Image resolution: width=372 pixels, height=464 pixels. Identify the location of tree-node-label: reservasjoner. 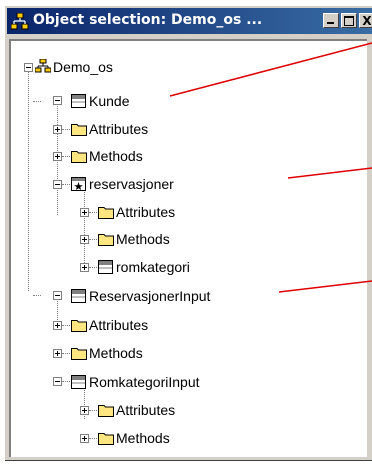
(131, 184).